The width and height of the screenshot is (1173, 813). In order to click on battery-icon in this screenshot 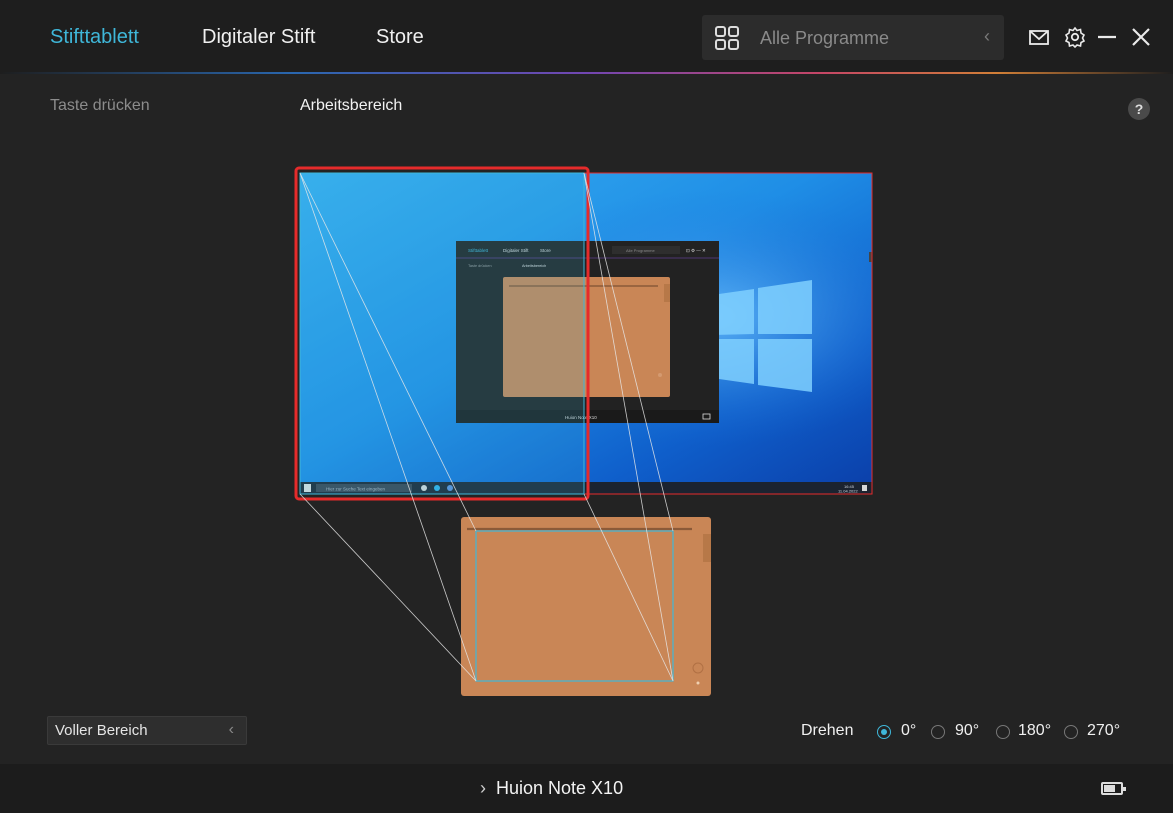, I will do `click(1113, 788)`.